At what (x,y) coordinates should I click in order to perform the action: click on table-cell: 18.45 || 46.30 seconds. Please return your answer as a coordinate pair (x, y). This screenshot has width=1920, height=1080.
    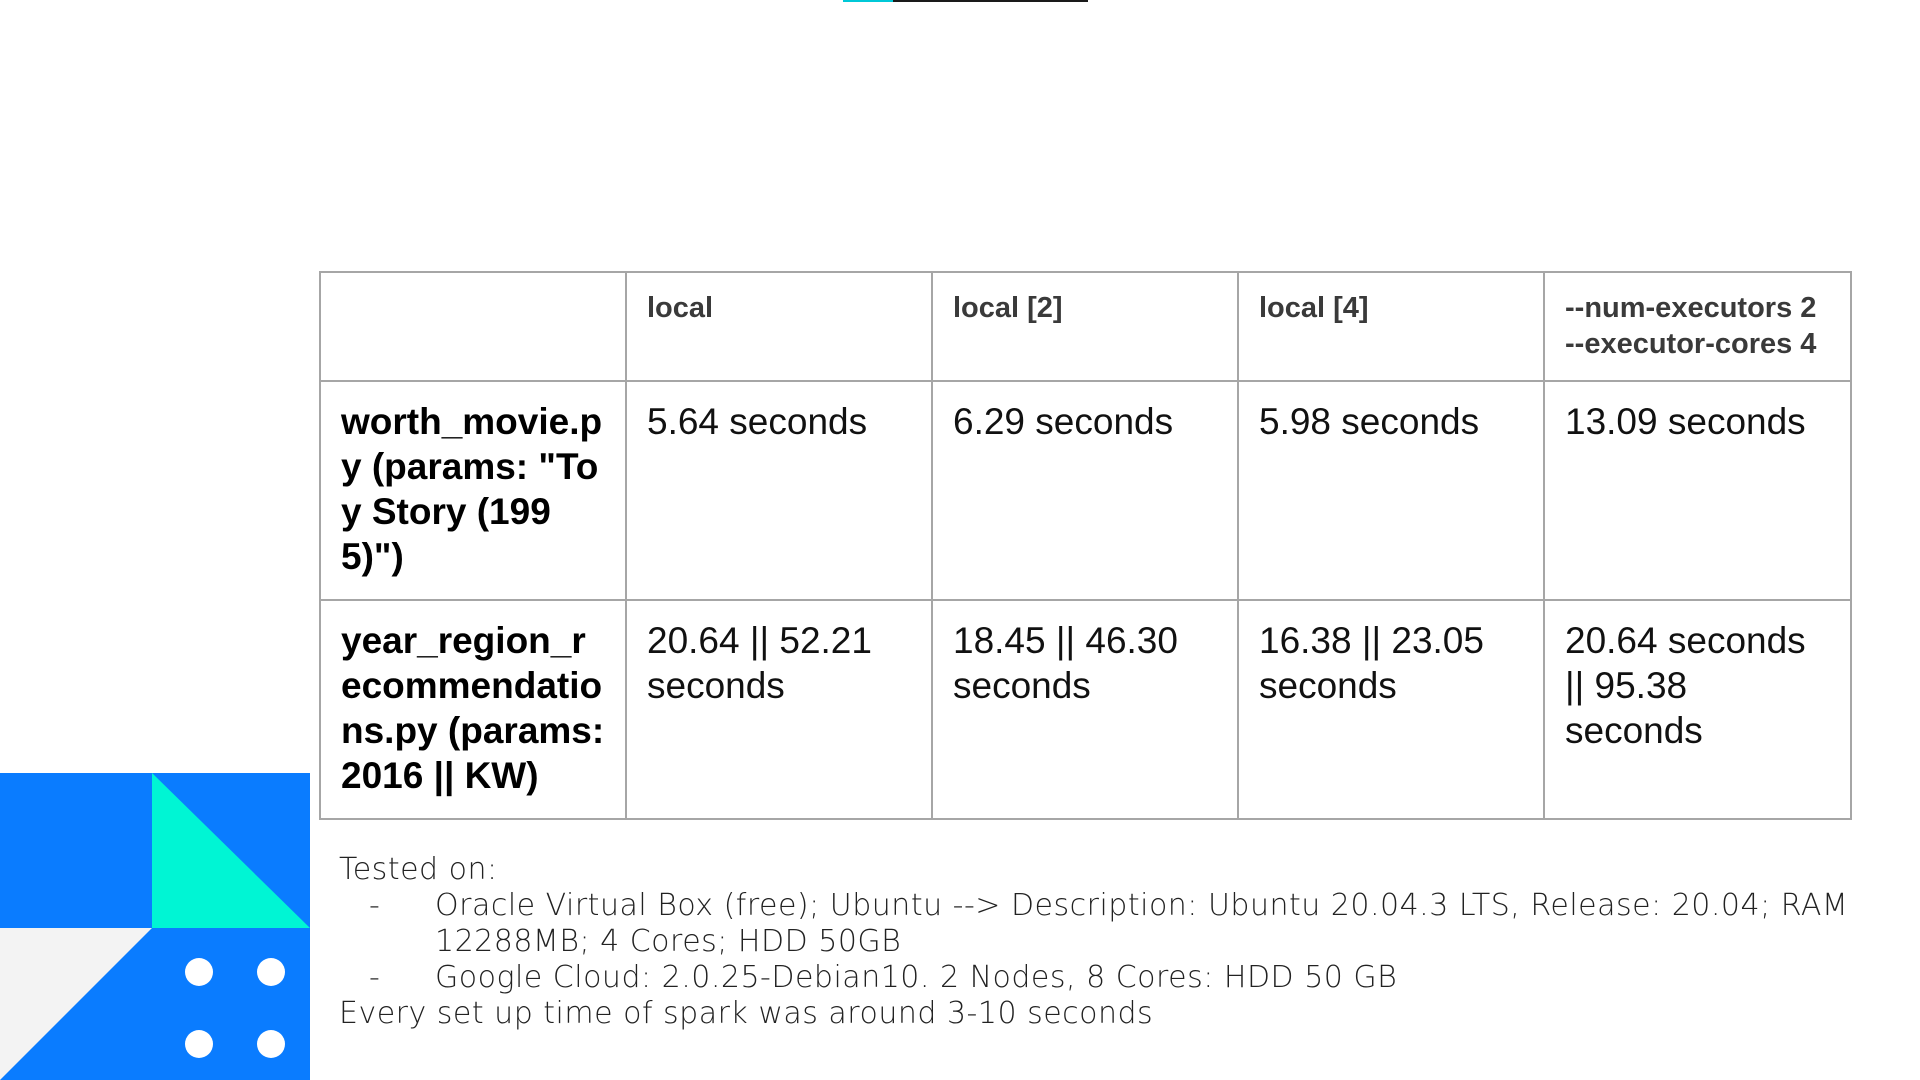
    Looking at the image, I should click on (1085, 709).